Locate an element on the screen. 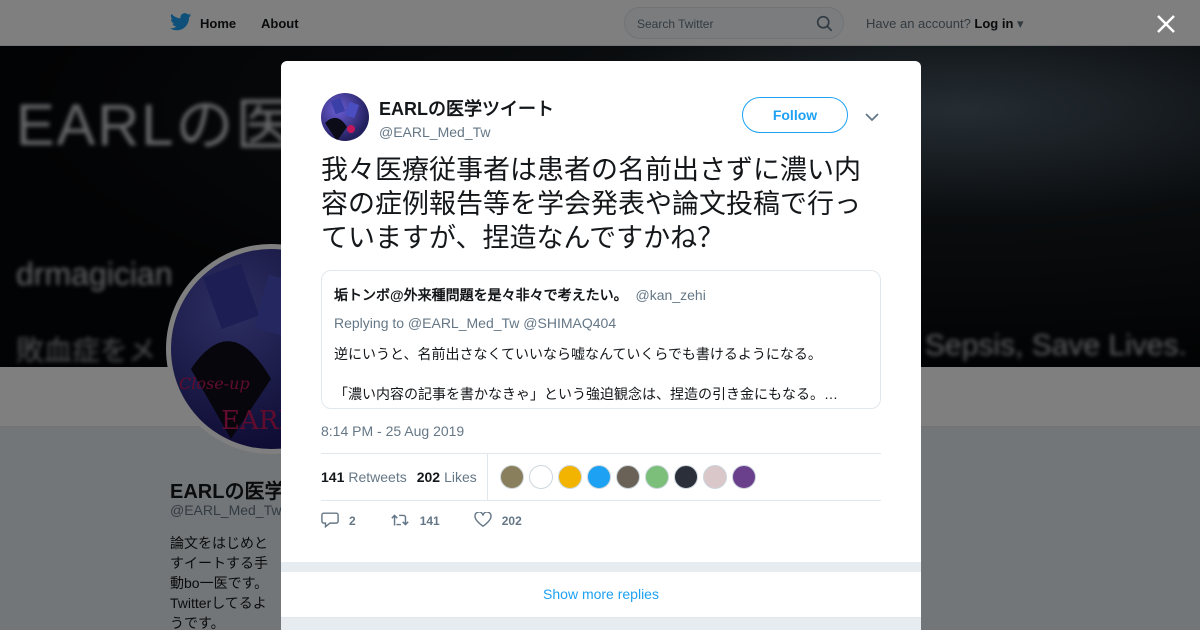 The height and width of the screenshot is (630, 1200). author-handle: @EARL_Med_Tw is located at coordinates (466, 132).